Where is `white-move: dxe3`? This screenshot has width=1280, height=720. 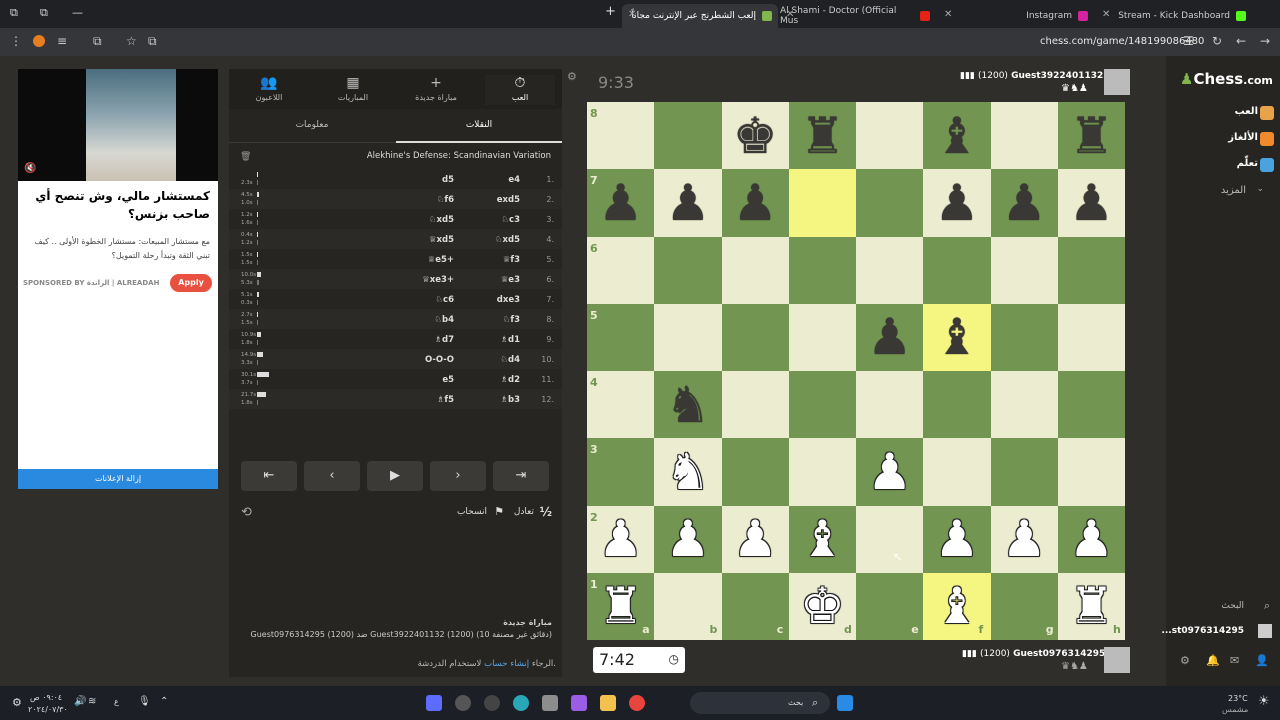
white-move: dxe3 is located at coordinates (508, 300).